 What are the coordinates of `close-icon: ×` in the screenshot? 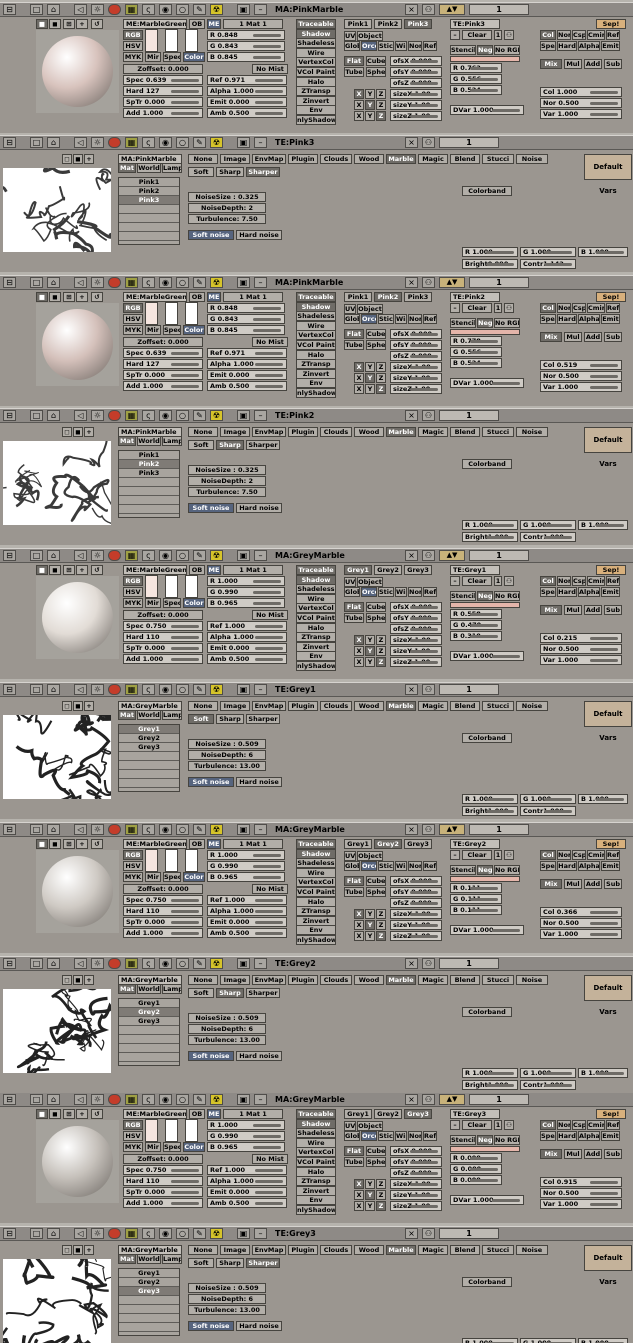 It's located at (411, 415).